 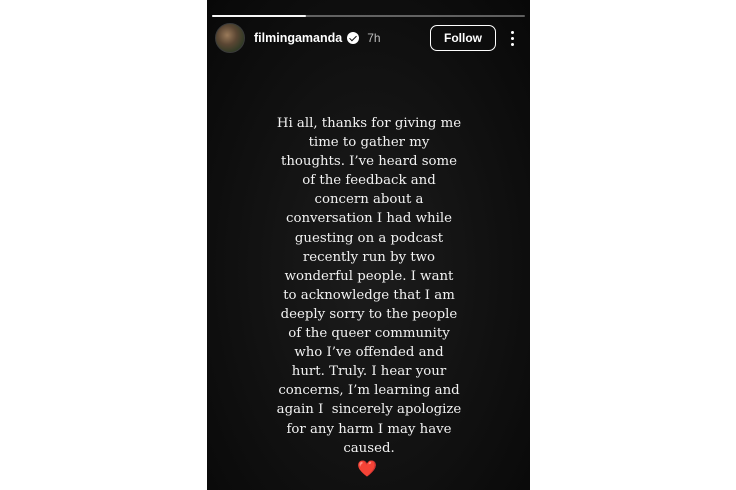 I want to click on story-progress-bar, so click(x=368, y=16).